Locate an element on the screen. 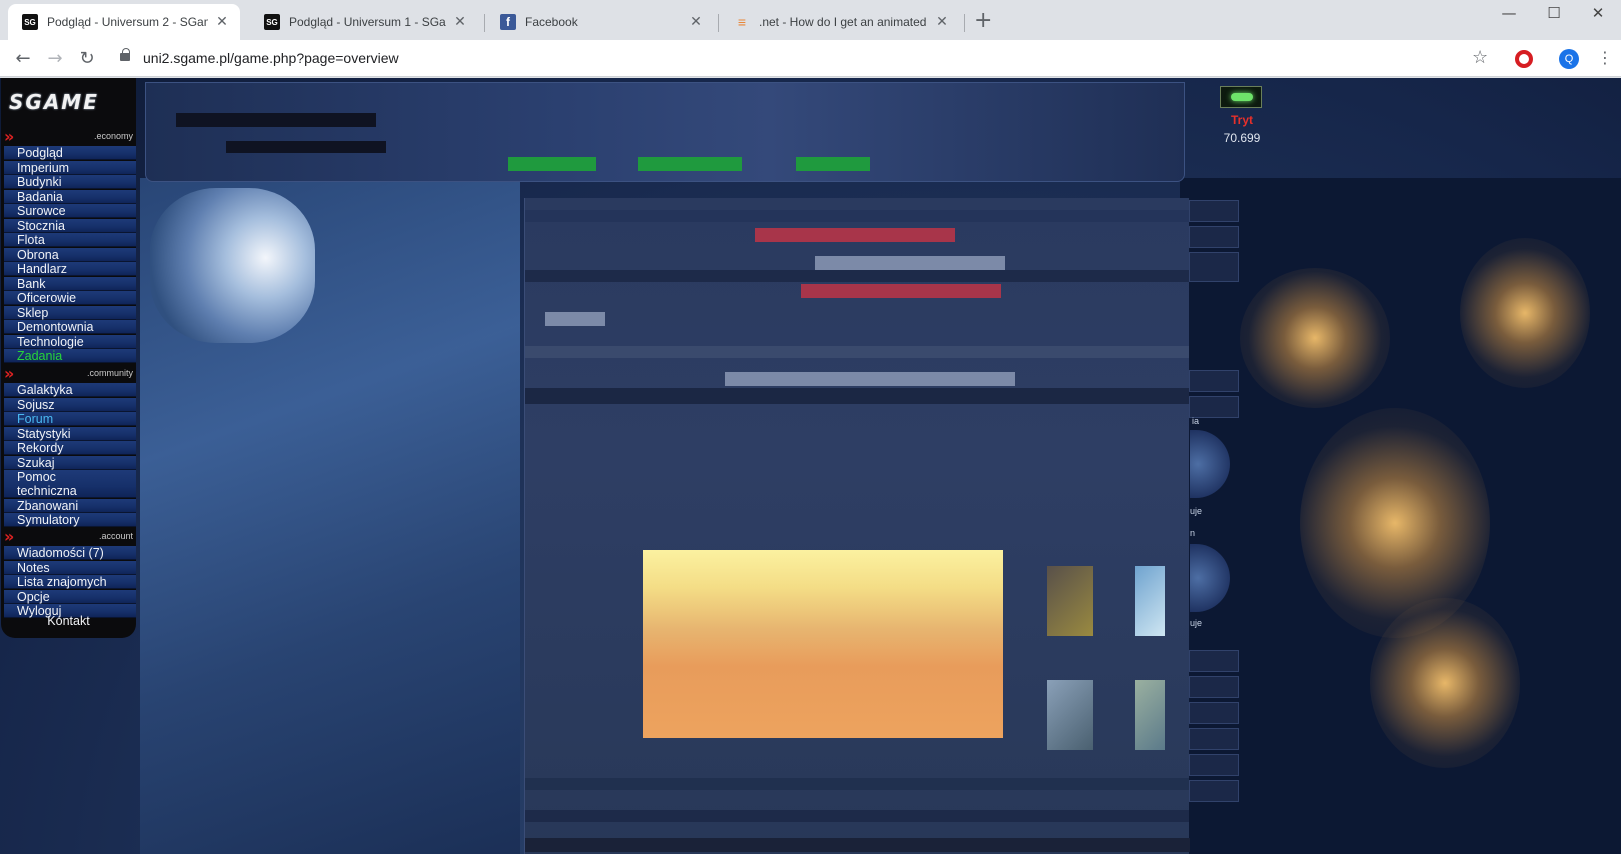 This screenshot has height=854, width=1621. minimize-icon: — is located at coordinates (1509, 14).